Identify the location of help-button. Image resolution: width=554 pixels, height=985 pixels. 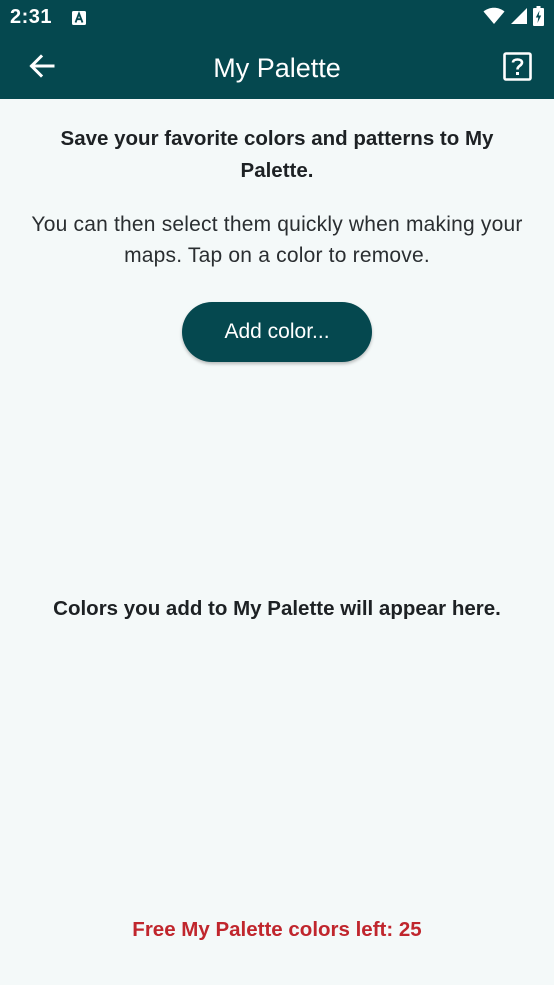
(517, 68).